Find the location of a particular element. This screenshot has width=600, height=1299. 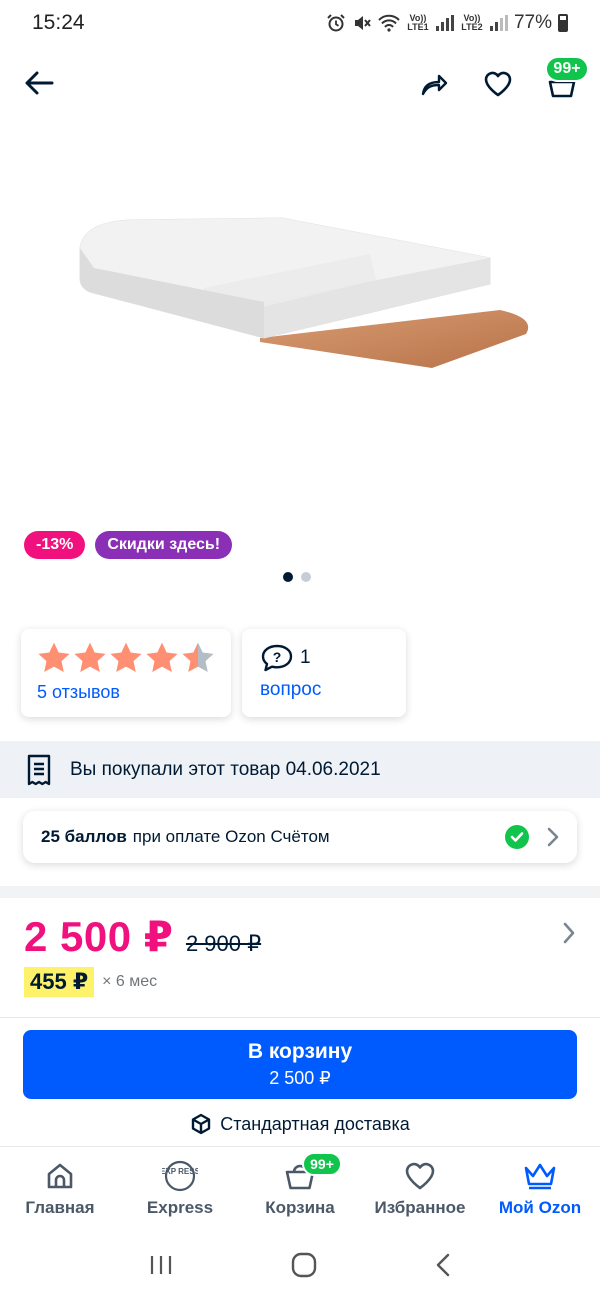

status-time: 15:24 is located at coordinates (58, 22).